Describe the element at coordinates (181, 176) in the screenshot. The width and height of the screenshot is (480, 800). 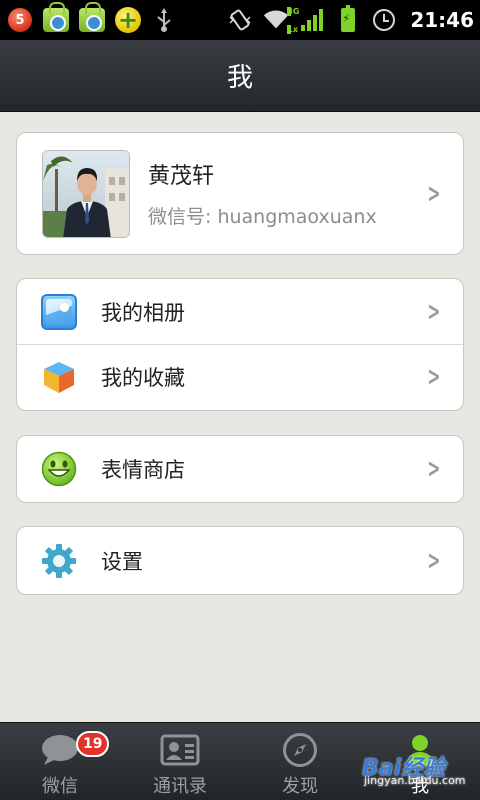
I see `profile-name: 黄茂轩` at that location.